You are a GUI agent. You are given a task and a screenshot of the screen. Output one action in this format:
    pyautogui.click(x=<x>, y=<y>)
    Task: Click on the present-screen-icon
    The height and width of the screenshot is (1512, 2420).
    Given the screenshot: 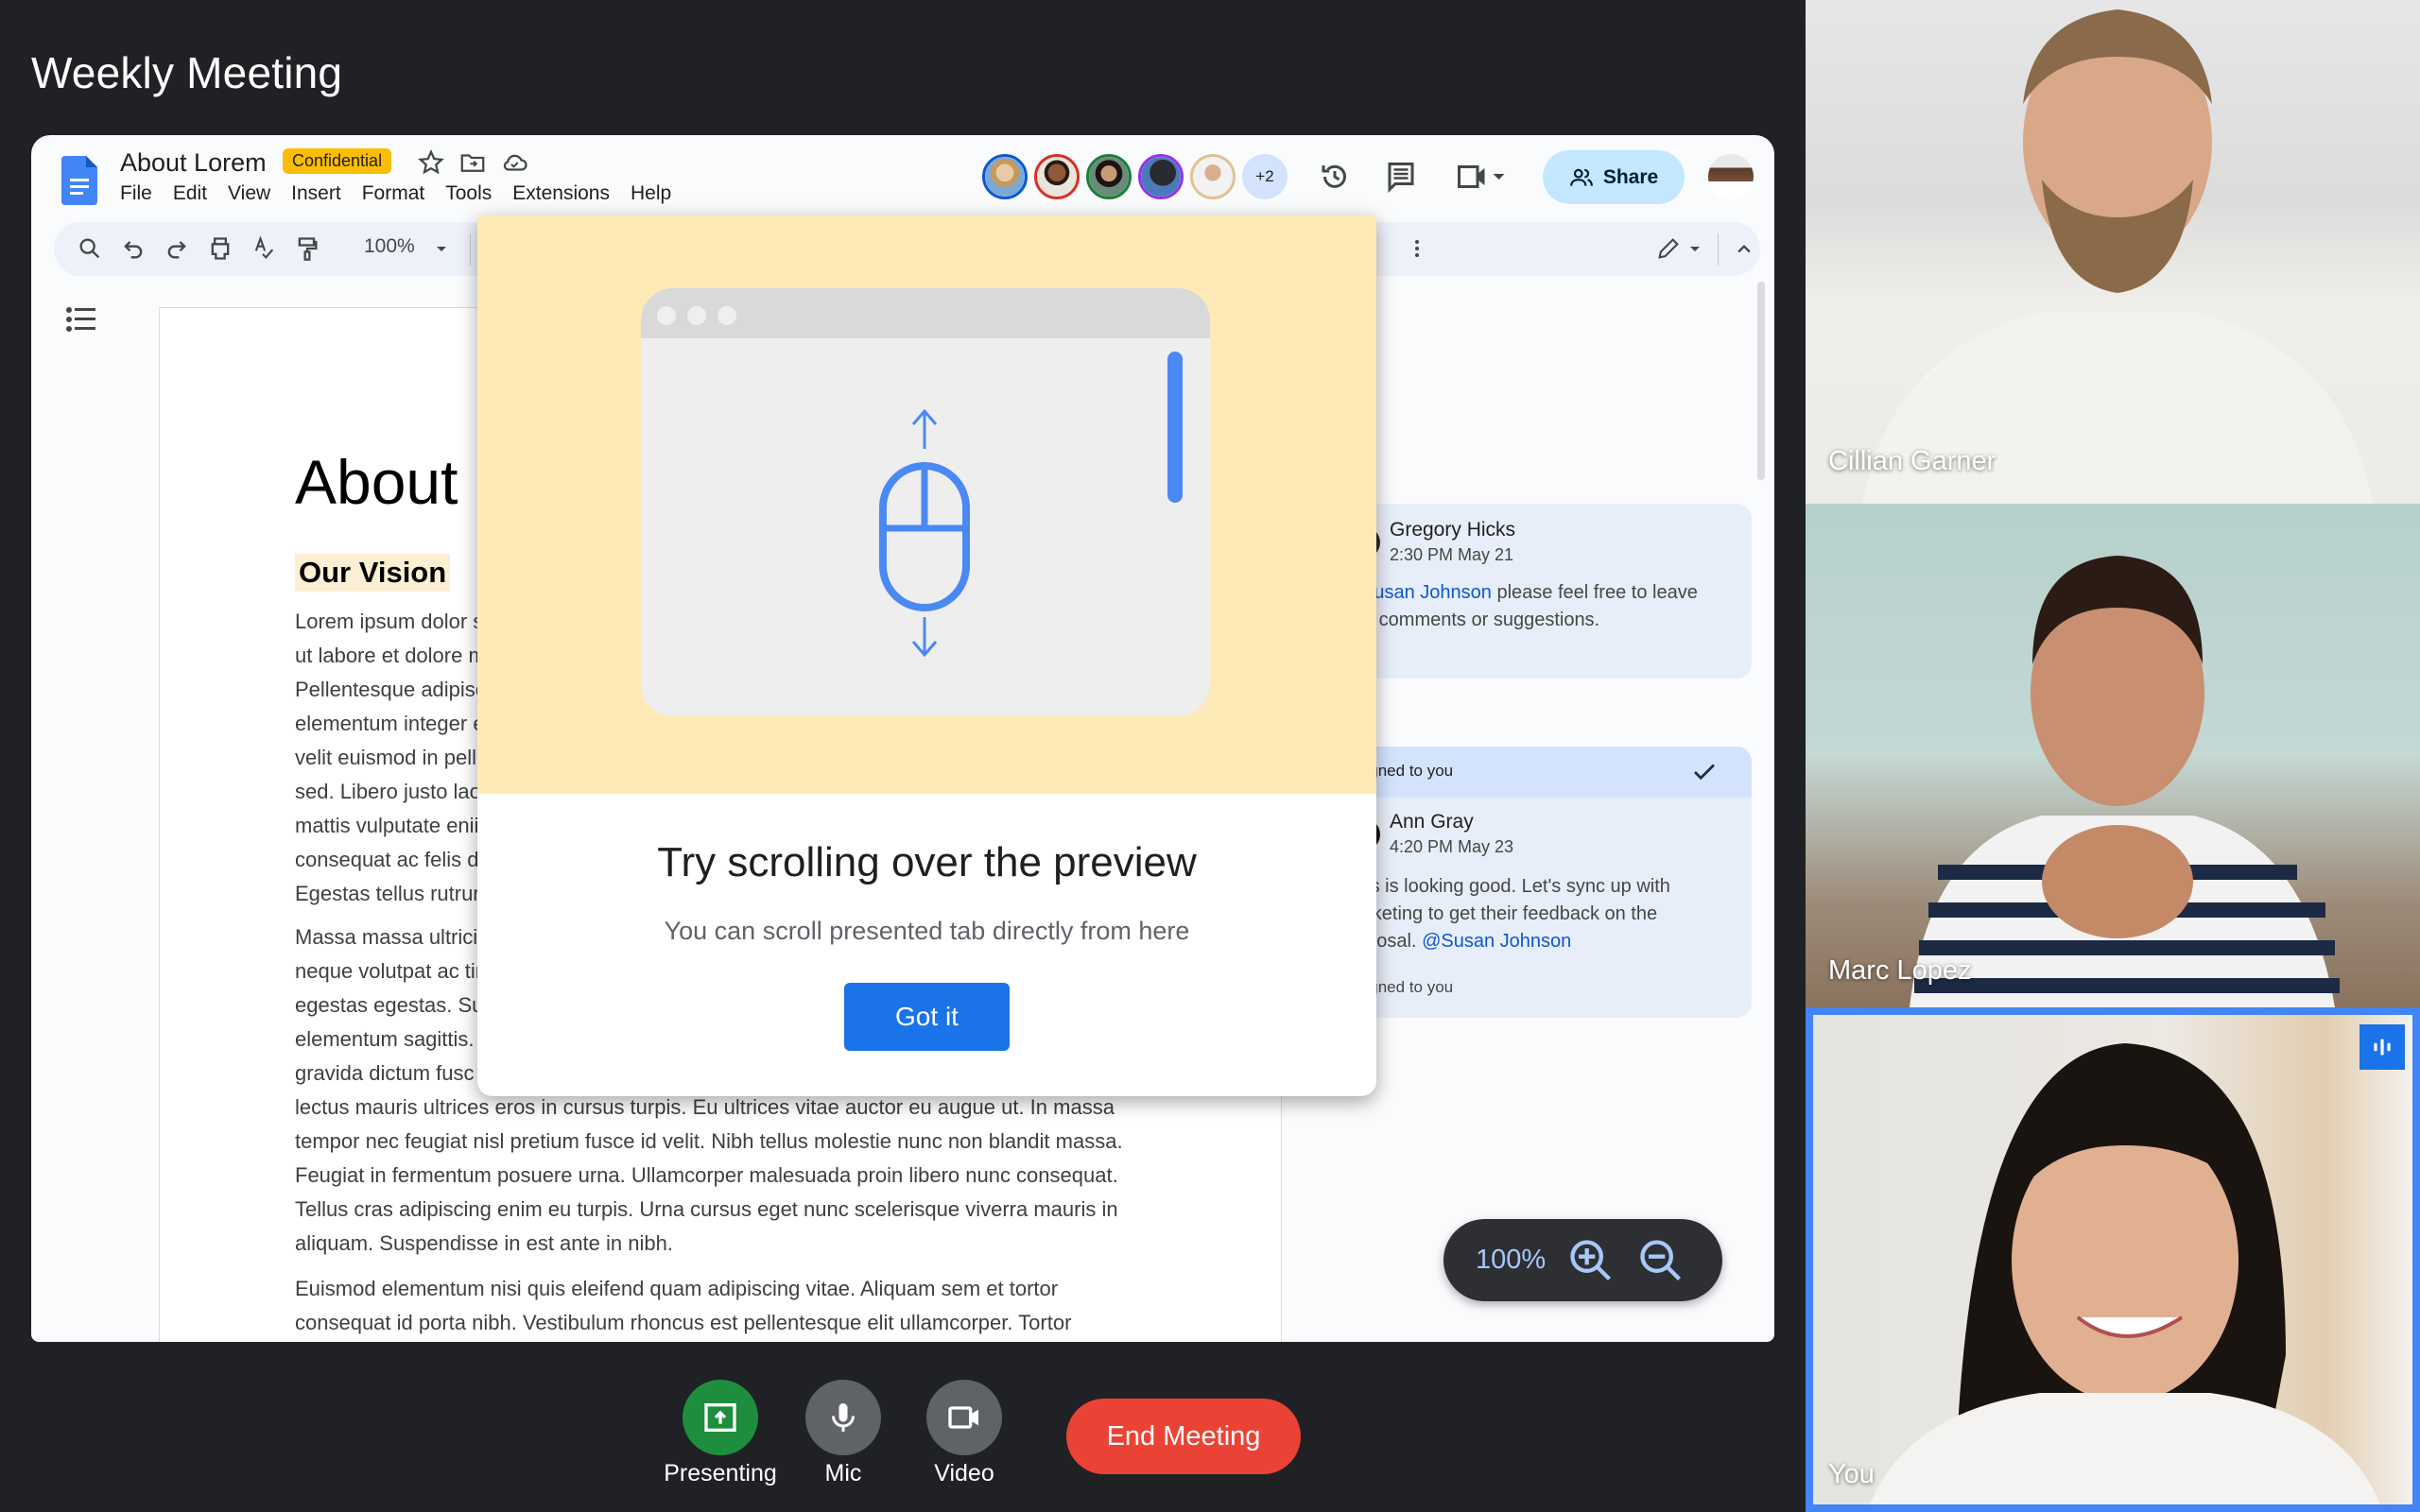 What is the action you would take?
    pyautogui.click(x=720, y=1417)
    